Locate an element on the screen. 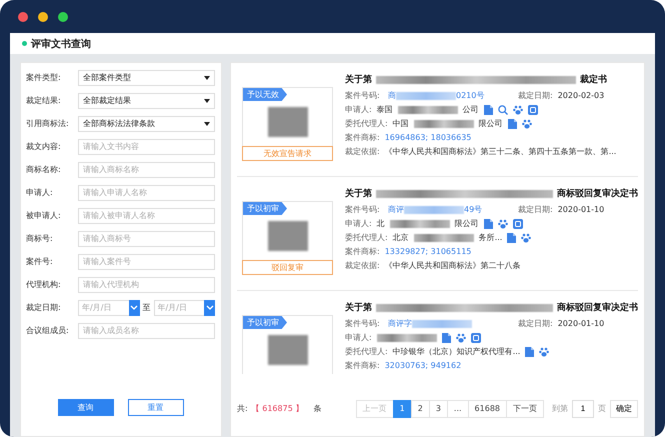 Image resolution: width=665 pixels, height=437 pixels. case-type-label: 无效宣告请求 is located at coordinates (287, 153).